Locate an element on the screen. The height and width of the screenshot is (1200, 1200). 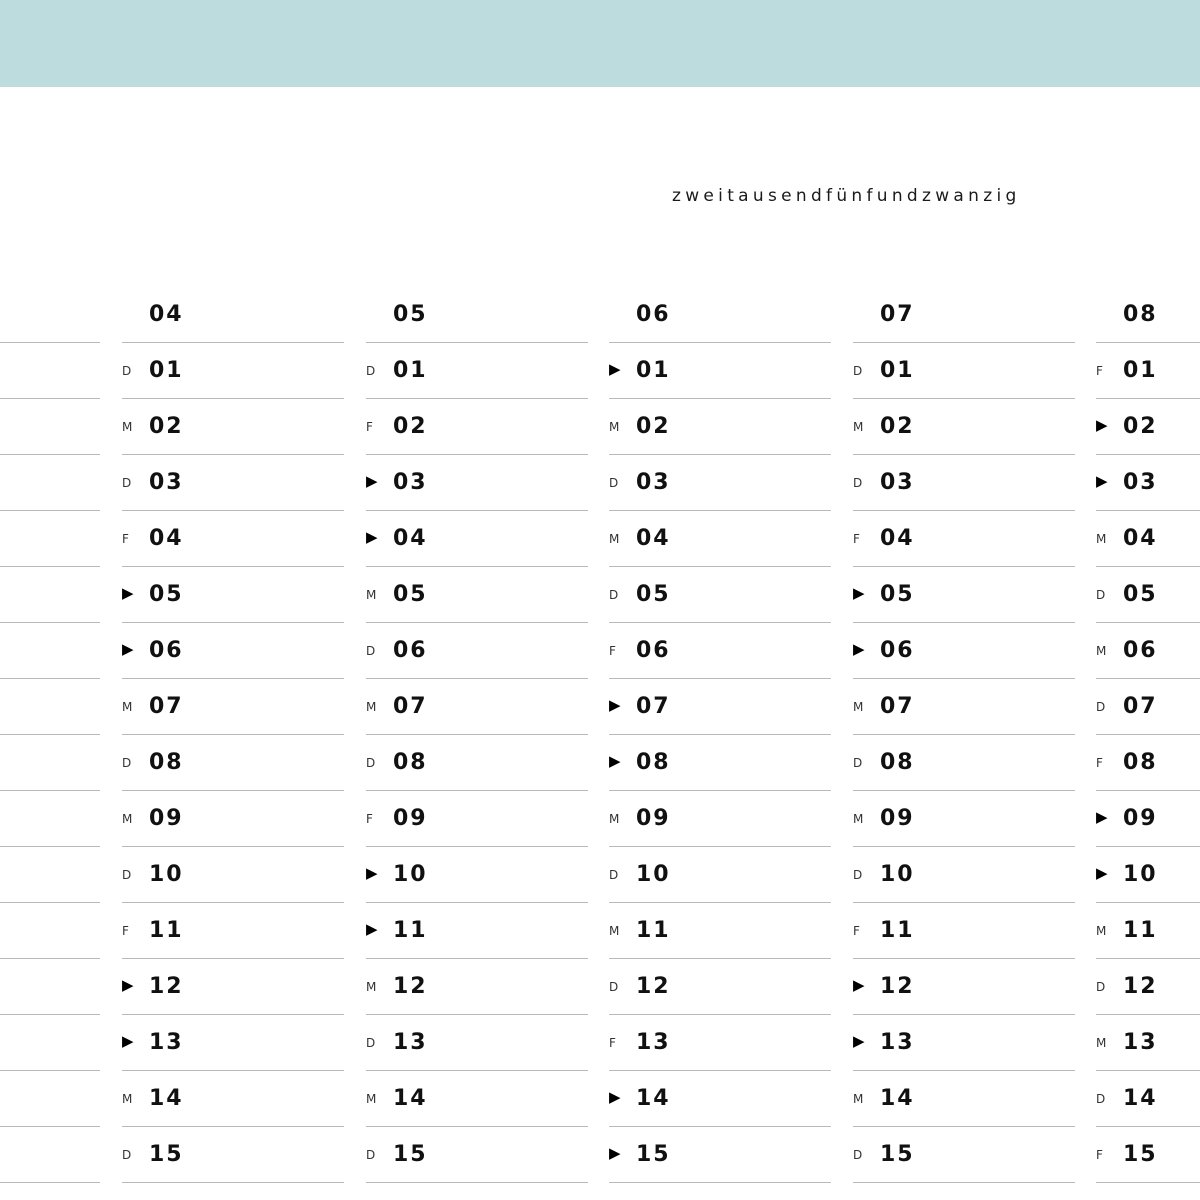
day-row: F 08 is located at coordinates (1148, 762).